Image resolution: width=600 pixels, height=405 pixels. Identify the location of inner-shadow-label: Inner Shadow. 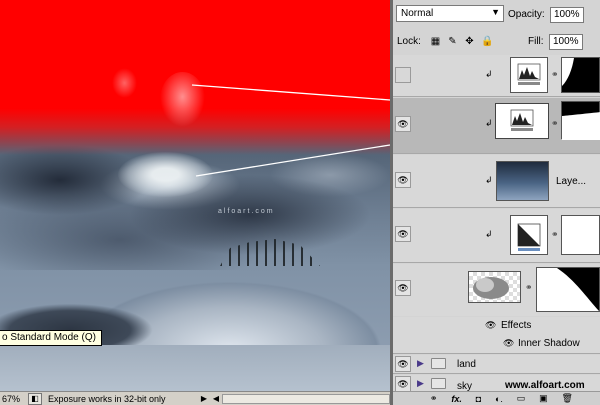
(549, 343).